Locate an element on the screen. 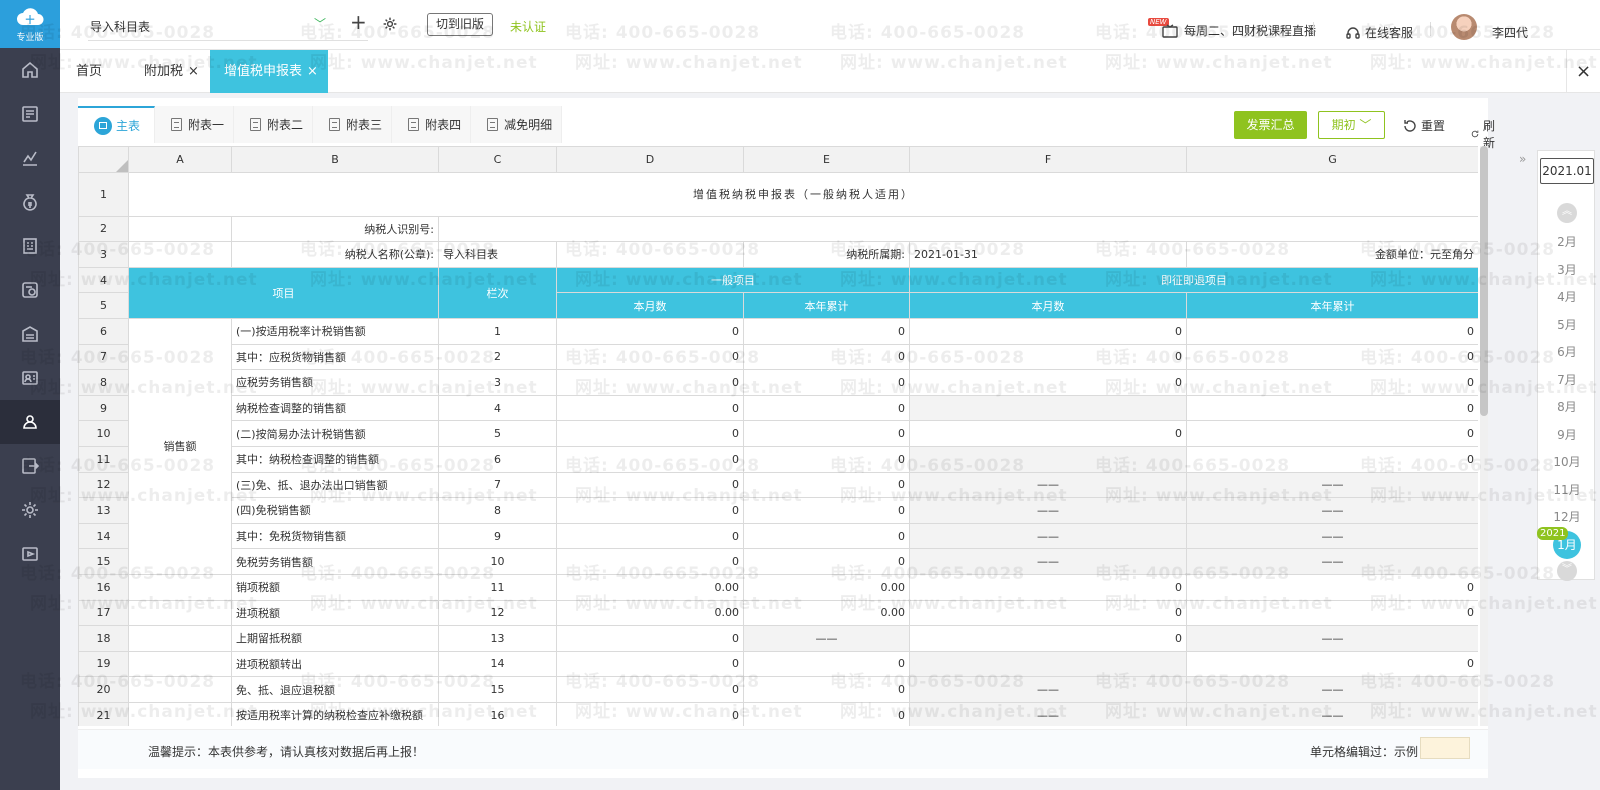  row-number: 10 is located at coordinates (103, 433).